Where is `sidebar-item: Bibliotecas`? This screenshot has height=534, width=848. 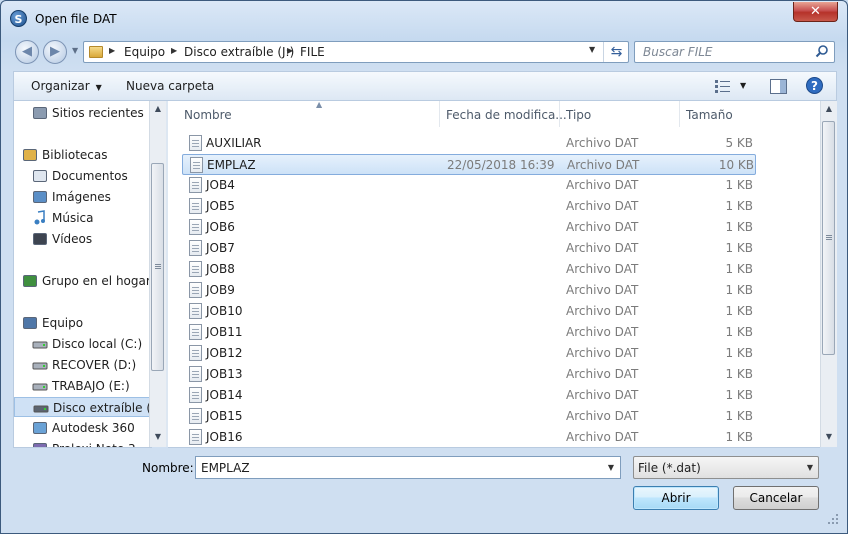 sidebar-item: Bibliotecas is located at coordinates (83, 155).